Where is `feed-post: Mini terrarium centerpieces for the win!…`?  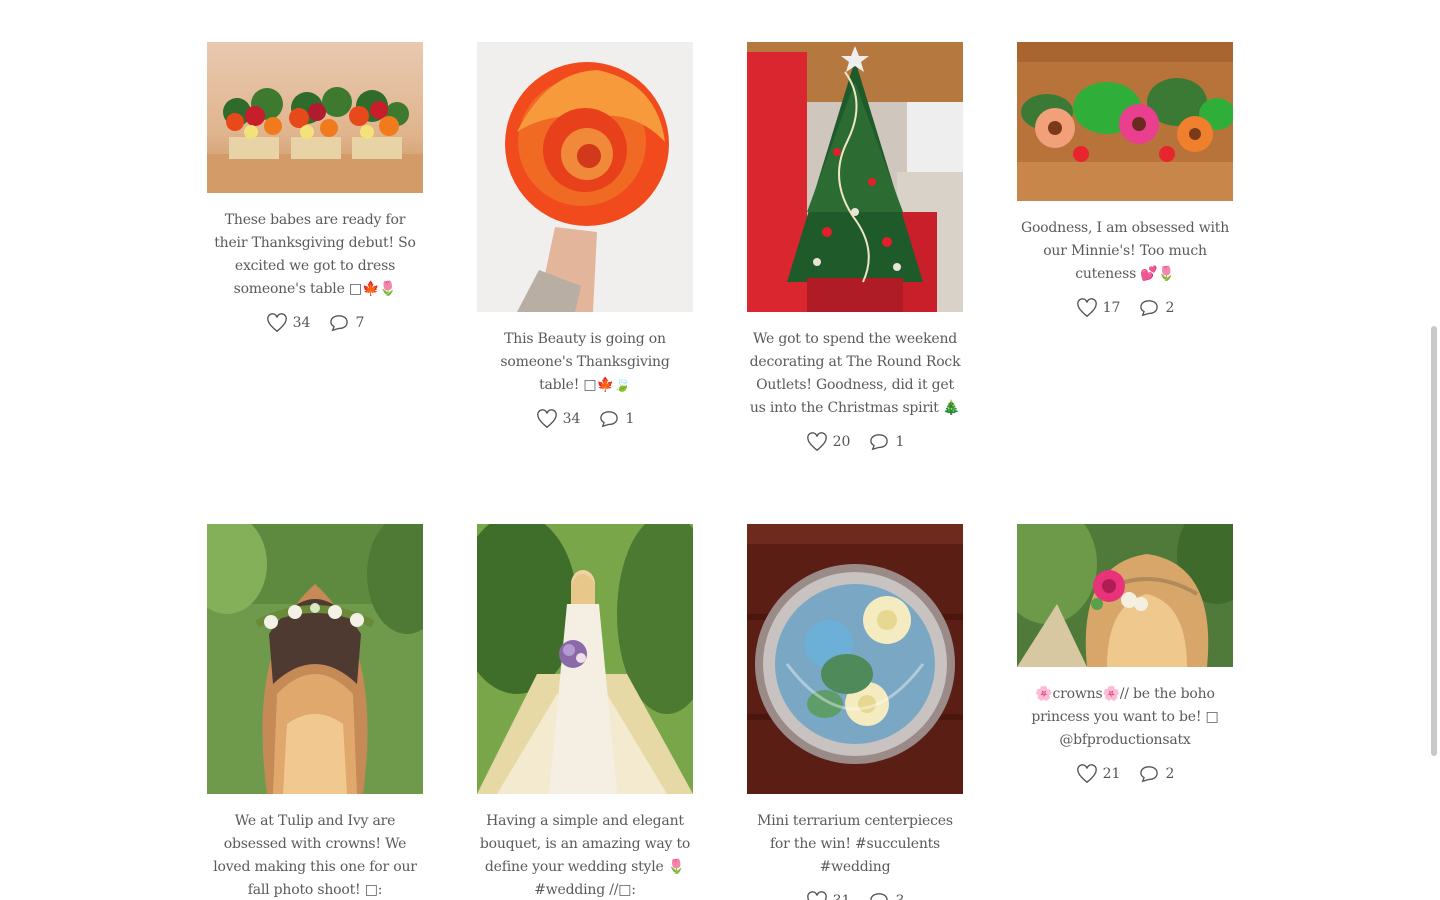
feed-post: Mini terrarium centerpieces for the win!… is located at coordinates (855, 712).